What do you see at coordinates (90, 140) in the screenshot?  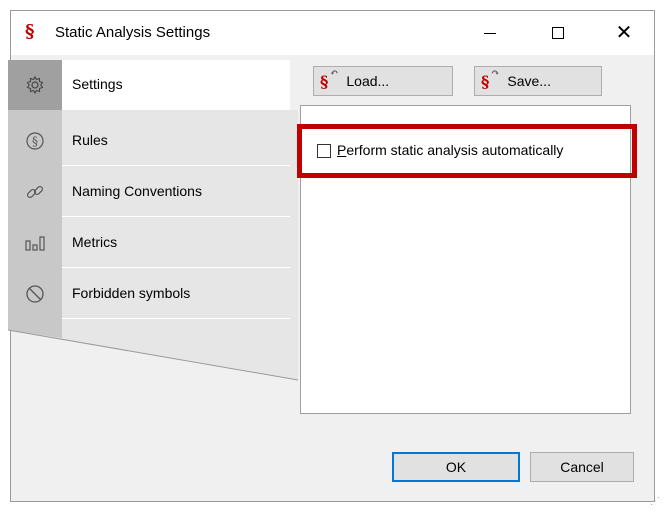 I see `sidebar-item-label: Rules` at bounding box center [90, 140].